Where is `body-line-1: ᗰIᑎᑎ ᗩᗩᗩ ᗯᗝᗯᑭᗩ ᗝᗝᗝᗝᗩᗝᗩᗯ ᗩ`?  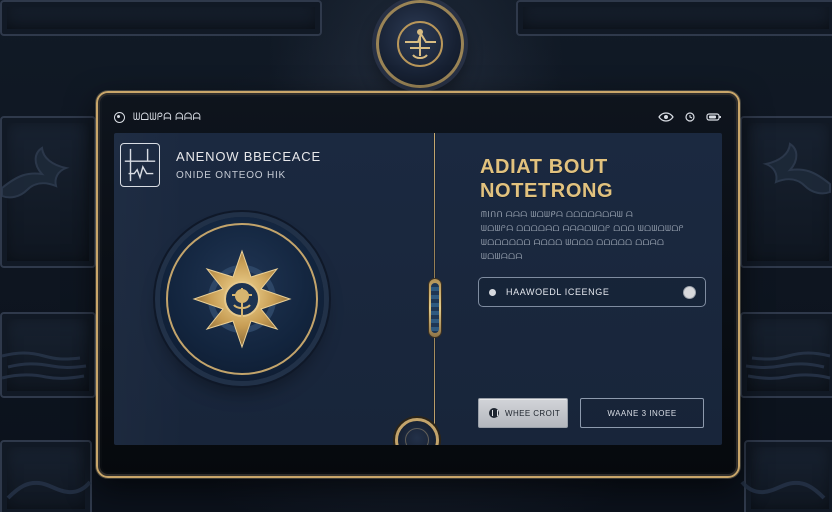 body-line-1: ᗰIᑎᑎ ᗩᗩᗩ ᗯᗝᗯᑭᗩ ᗝᗝᗝᗝᗩᗝᗩᗯ ᗩ is located at coordinates (557, 214).